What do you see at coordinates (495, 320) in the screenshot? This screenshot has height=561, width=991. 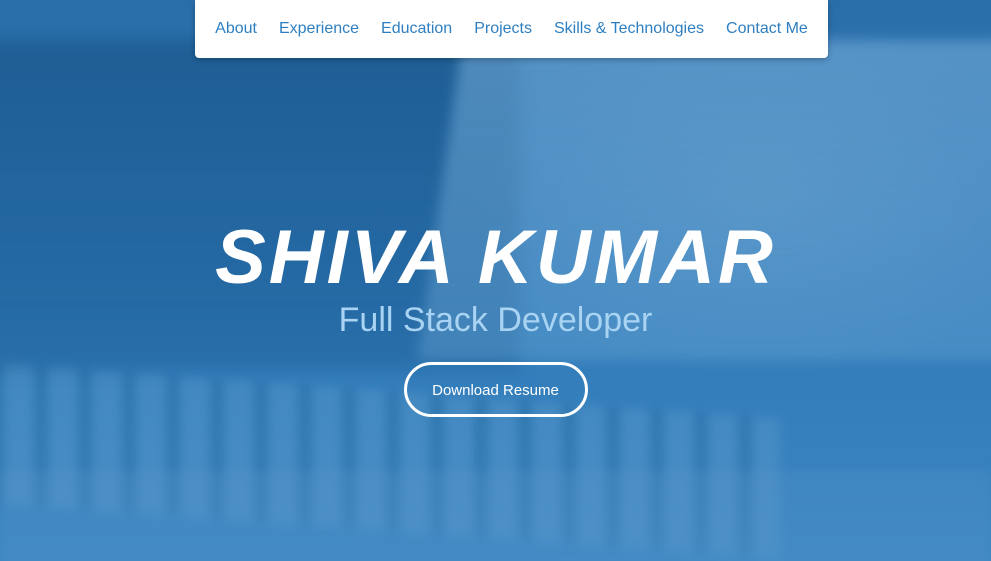 I see `hero-role: Full Stack Developer` at bounding box center [495, 320].